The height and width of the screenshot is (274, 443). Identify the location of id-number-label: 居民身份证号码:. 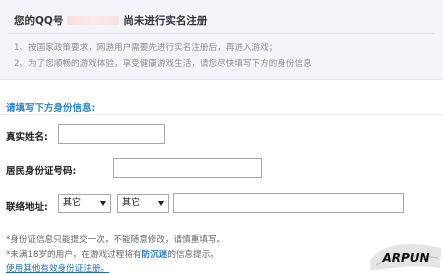
(41, 171).